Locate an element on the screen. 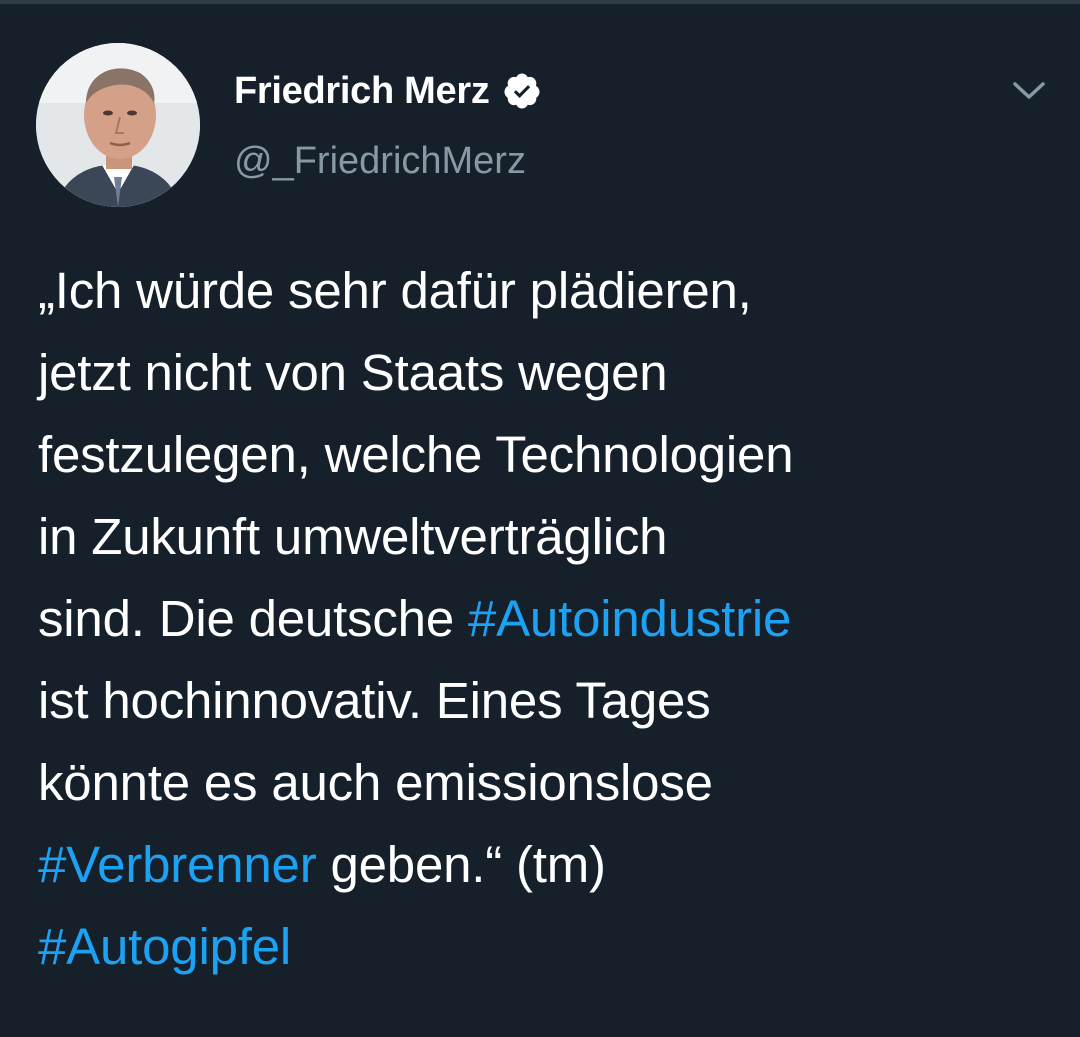 The height and width of the screenshot is (1037, 1080). hashtag-link: #Autoindustrie is located at coordinates (629, 618).